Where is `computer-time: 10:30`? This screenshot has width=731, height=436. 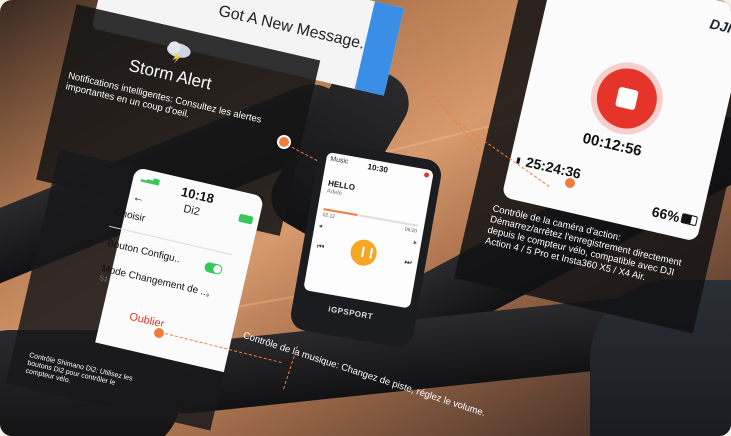
computer-time: 10:30 is located at coordinates (377, 168).